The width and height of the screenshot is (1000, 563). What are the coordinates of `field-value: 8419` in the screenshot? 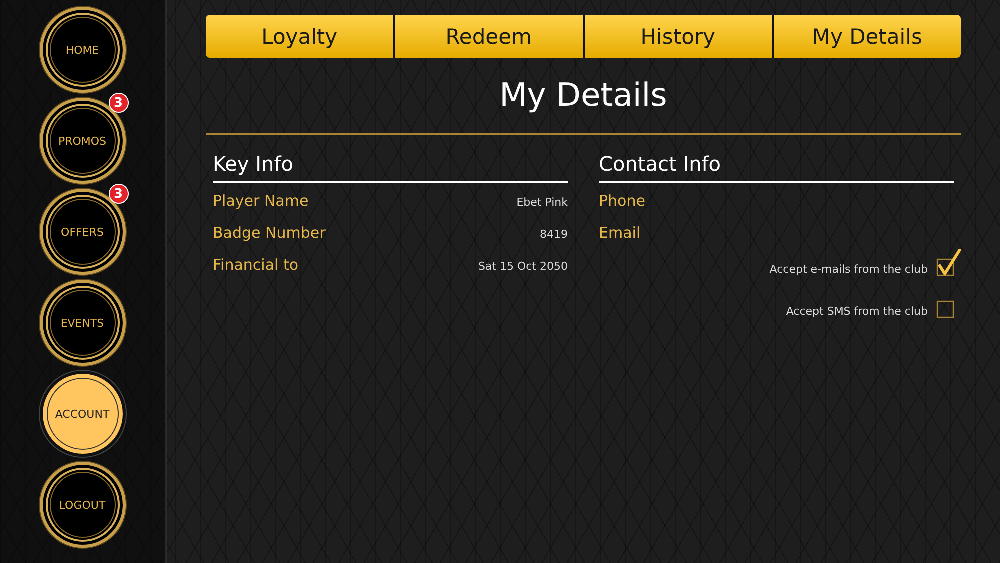 It's located at (554, 234).